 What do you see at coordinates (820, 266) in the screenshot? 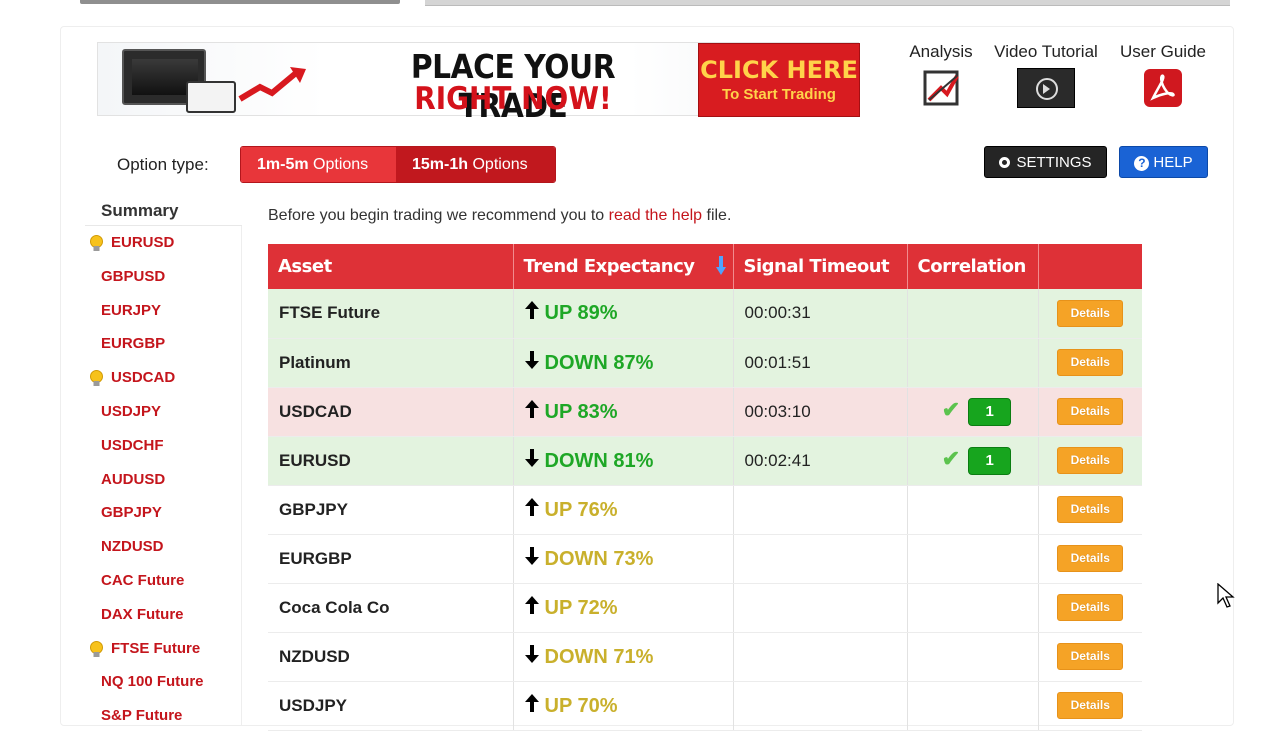
I see `header-signal-timeout: Signal Timeout` at bounding box center [820, 266].